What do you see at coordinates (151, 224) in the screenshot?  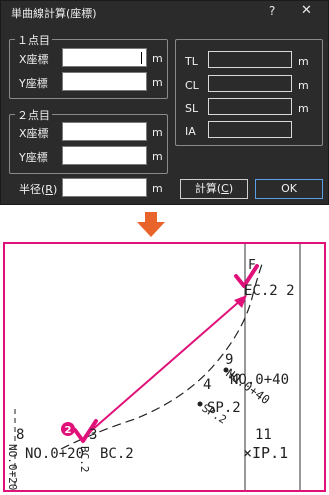 I see `down-arrow-icon` at bounding box center [151, 224].